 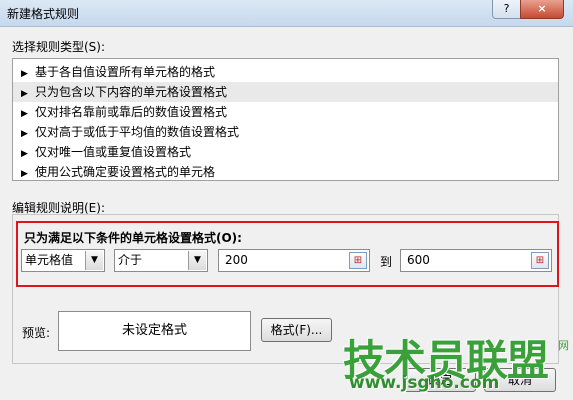 I want to click on rule-type-item: ▶ 基于各自值设置所有单元格的格式, so click(x=285, y=72).